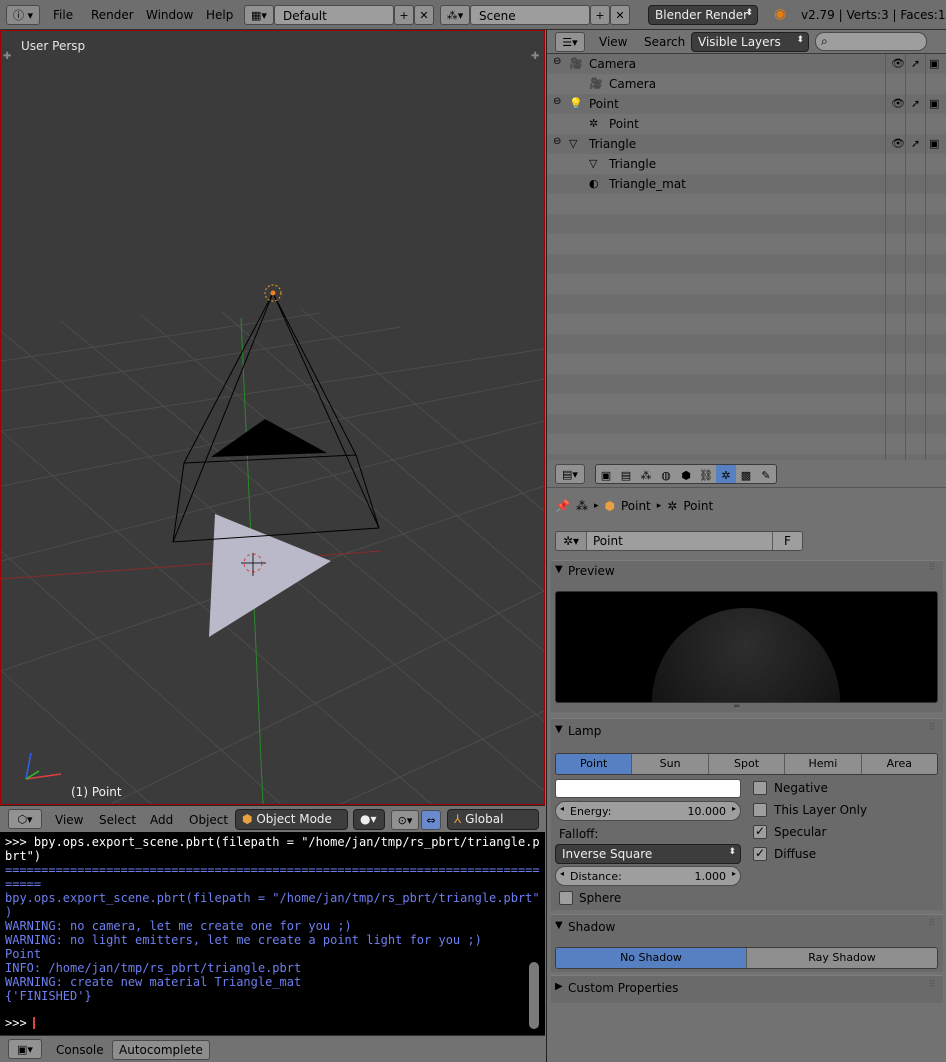 The height and width of the screenshot is (1062, 946). I want to click on outliner-row: ⊖ ▽ Triangle 👁 ➚ ▣, so click(746, 144).